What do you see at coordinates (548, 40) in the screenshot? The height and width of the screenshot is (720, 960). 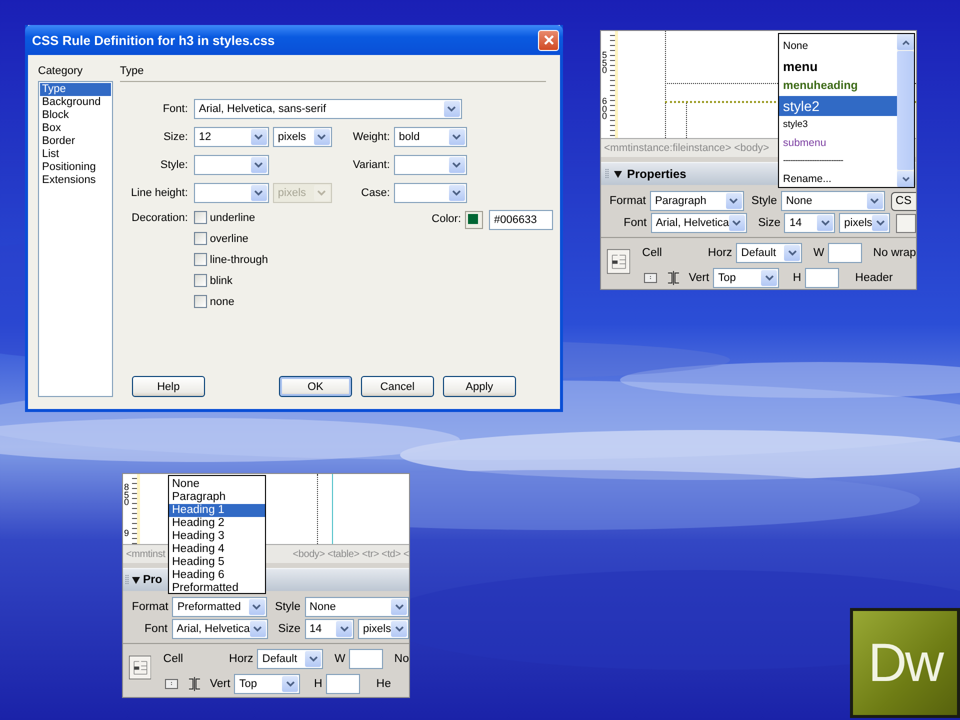 I see `close-button` at bounding box center [548, 40].